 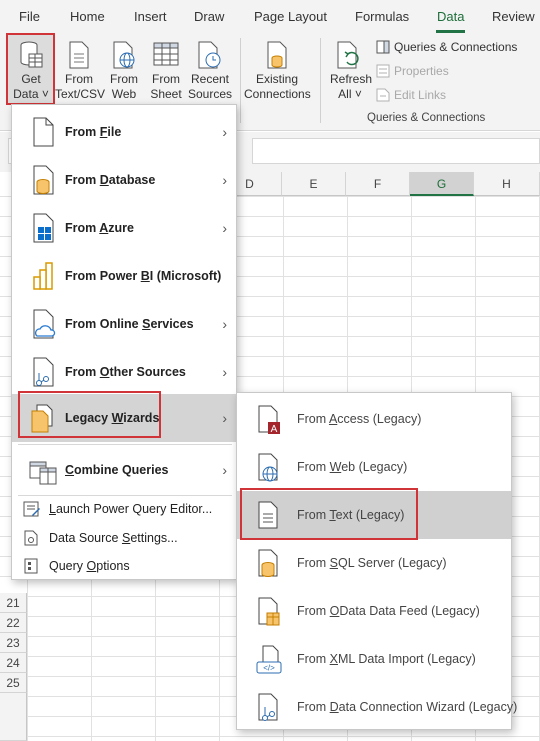 What do you see at coordinates (79, 79) in the screenshot?
I see `from-text-csv-label-1: From` at bounding box center [79, 79].